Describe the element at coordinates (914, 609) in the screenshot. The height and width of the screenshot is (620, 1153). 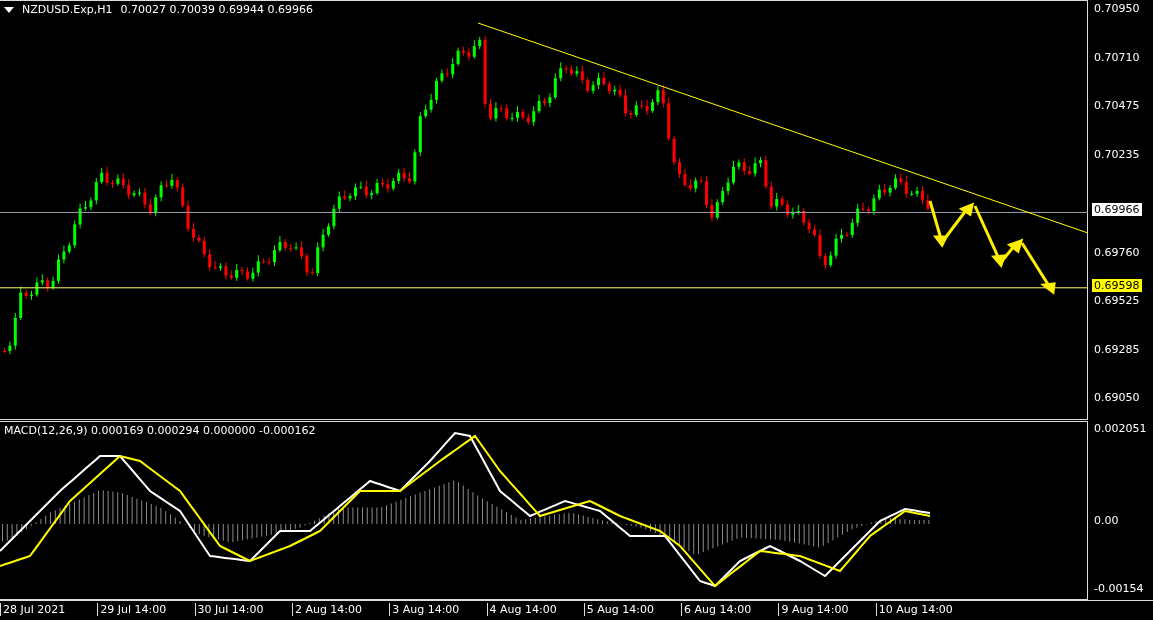
I see `time-label: 10 Aug 14:00` at that location.